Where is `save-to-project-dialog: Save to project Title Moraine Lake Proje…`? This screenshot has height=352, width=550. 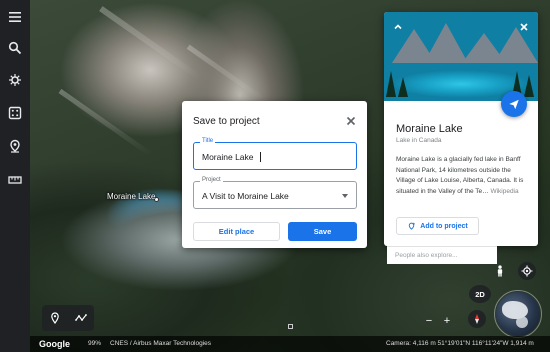
save-to-project-dialog: Save to project Title Moraine Lake Proje… is located at coordinates (274, 174).